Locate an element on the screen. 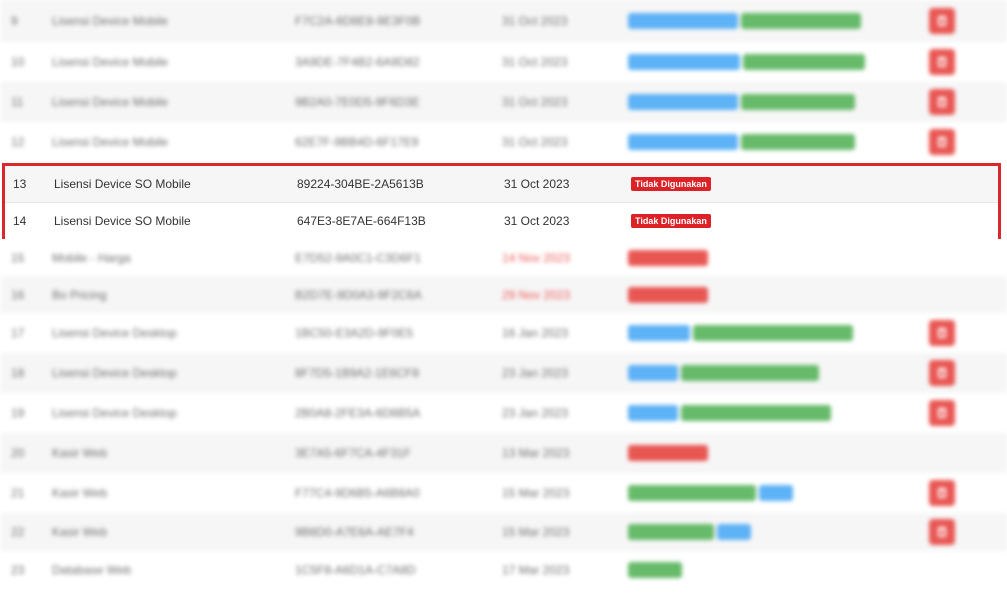  license-name: Bo Pricing is located at coordinates (79, 294).